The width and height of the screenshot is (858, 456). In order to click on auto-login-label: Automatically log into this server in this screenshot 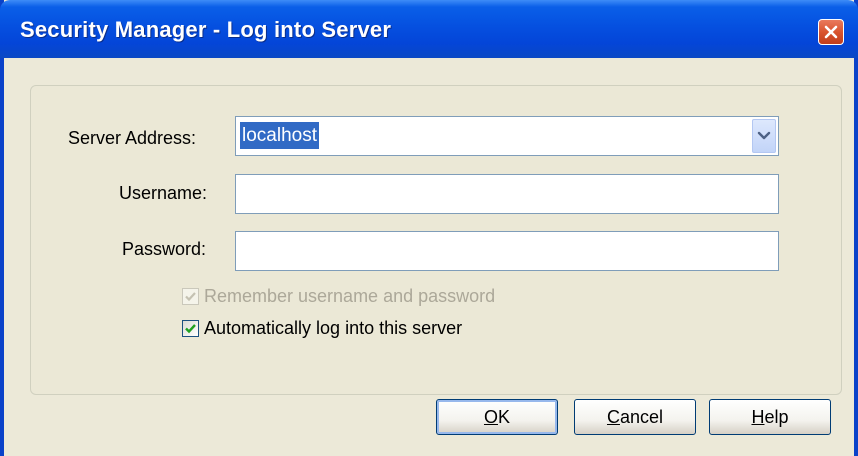, I will do `click(333, 328)`.